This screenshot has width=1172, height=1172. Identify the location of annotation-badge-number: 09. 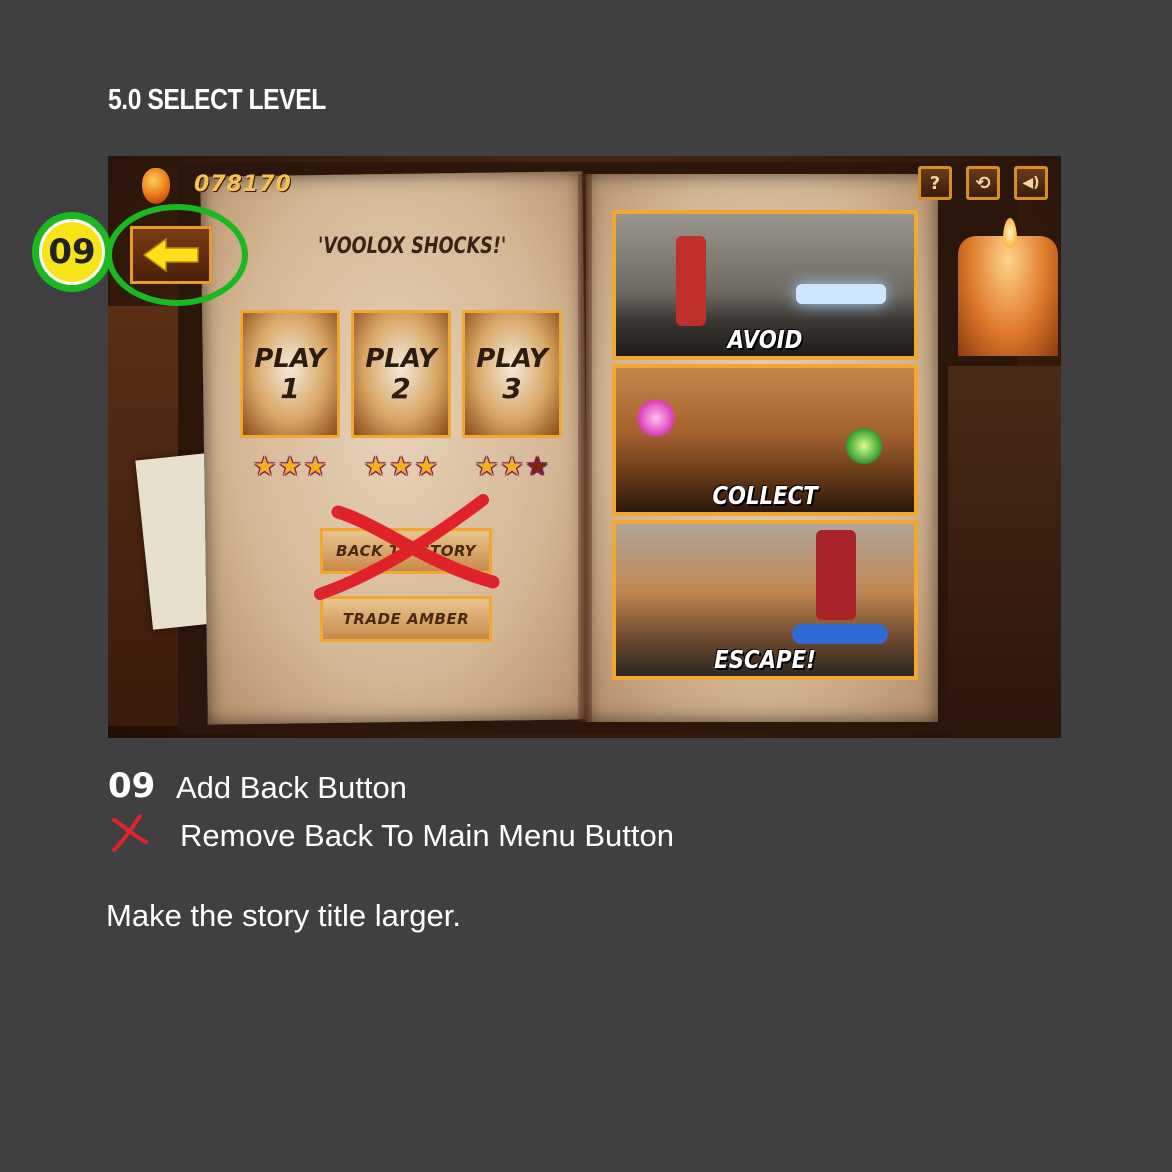
(72, 252).